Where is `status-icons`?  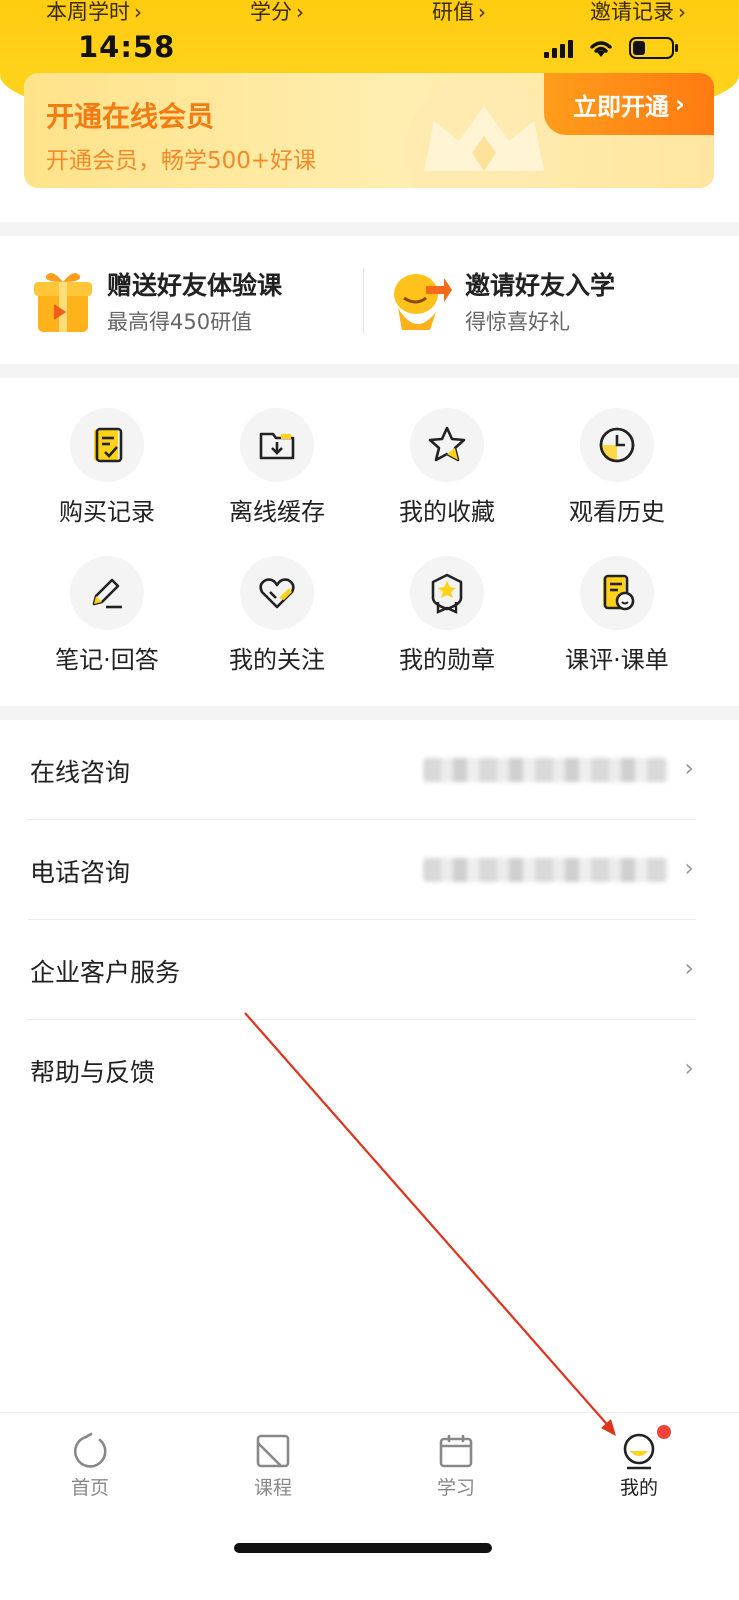
status-icons is located at coordinates (611, 48).